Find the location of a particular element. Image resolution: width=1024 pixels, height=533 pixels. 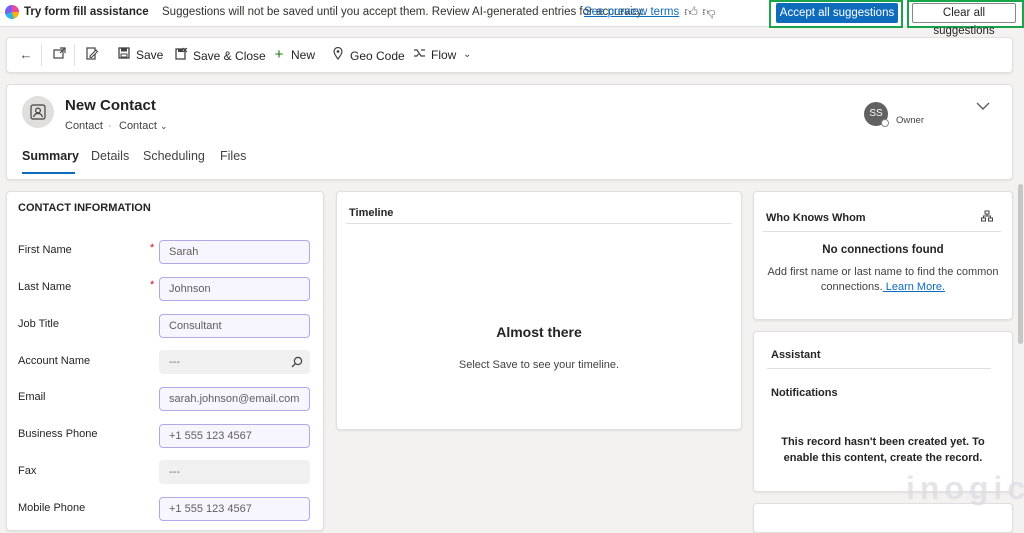

contact-avatar is located at coordinates (38, 112).